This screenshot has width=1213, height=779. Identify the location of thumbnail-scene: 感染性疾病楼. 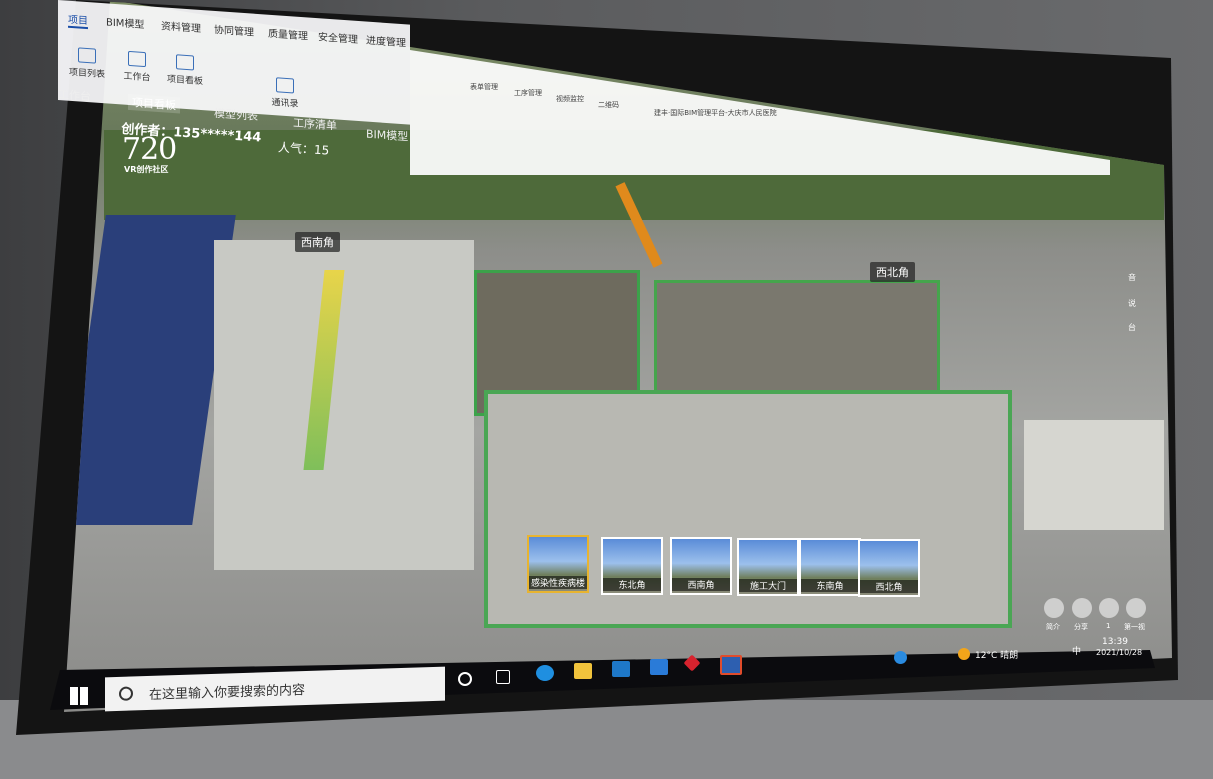
(558, 564).